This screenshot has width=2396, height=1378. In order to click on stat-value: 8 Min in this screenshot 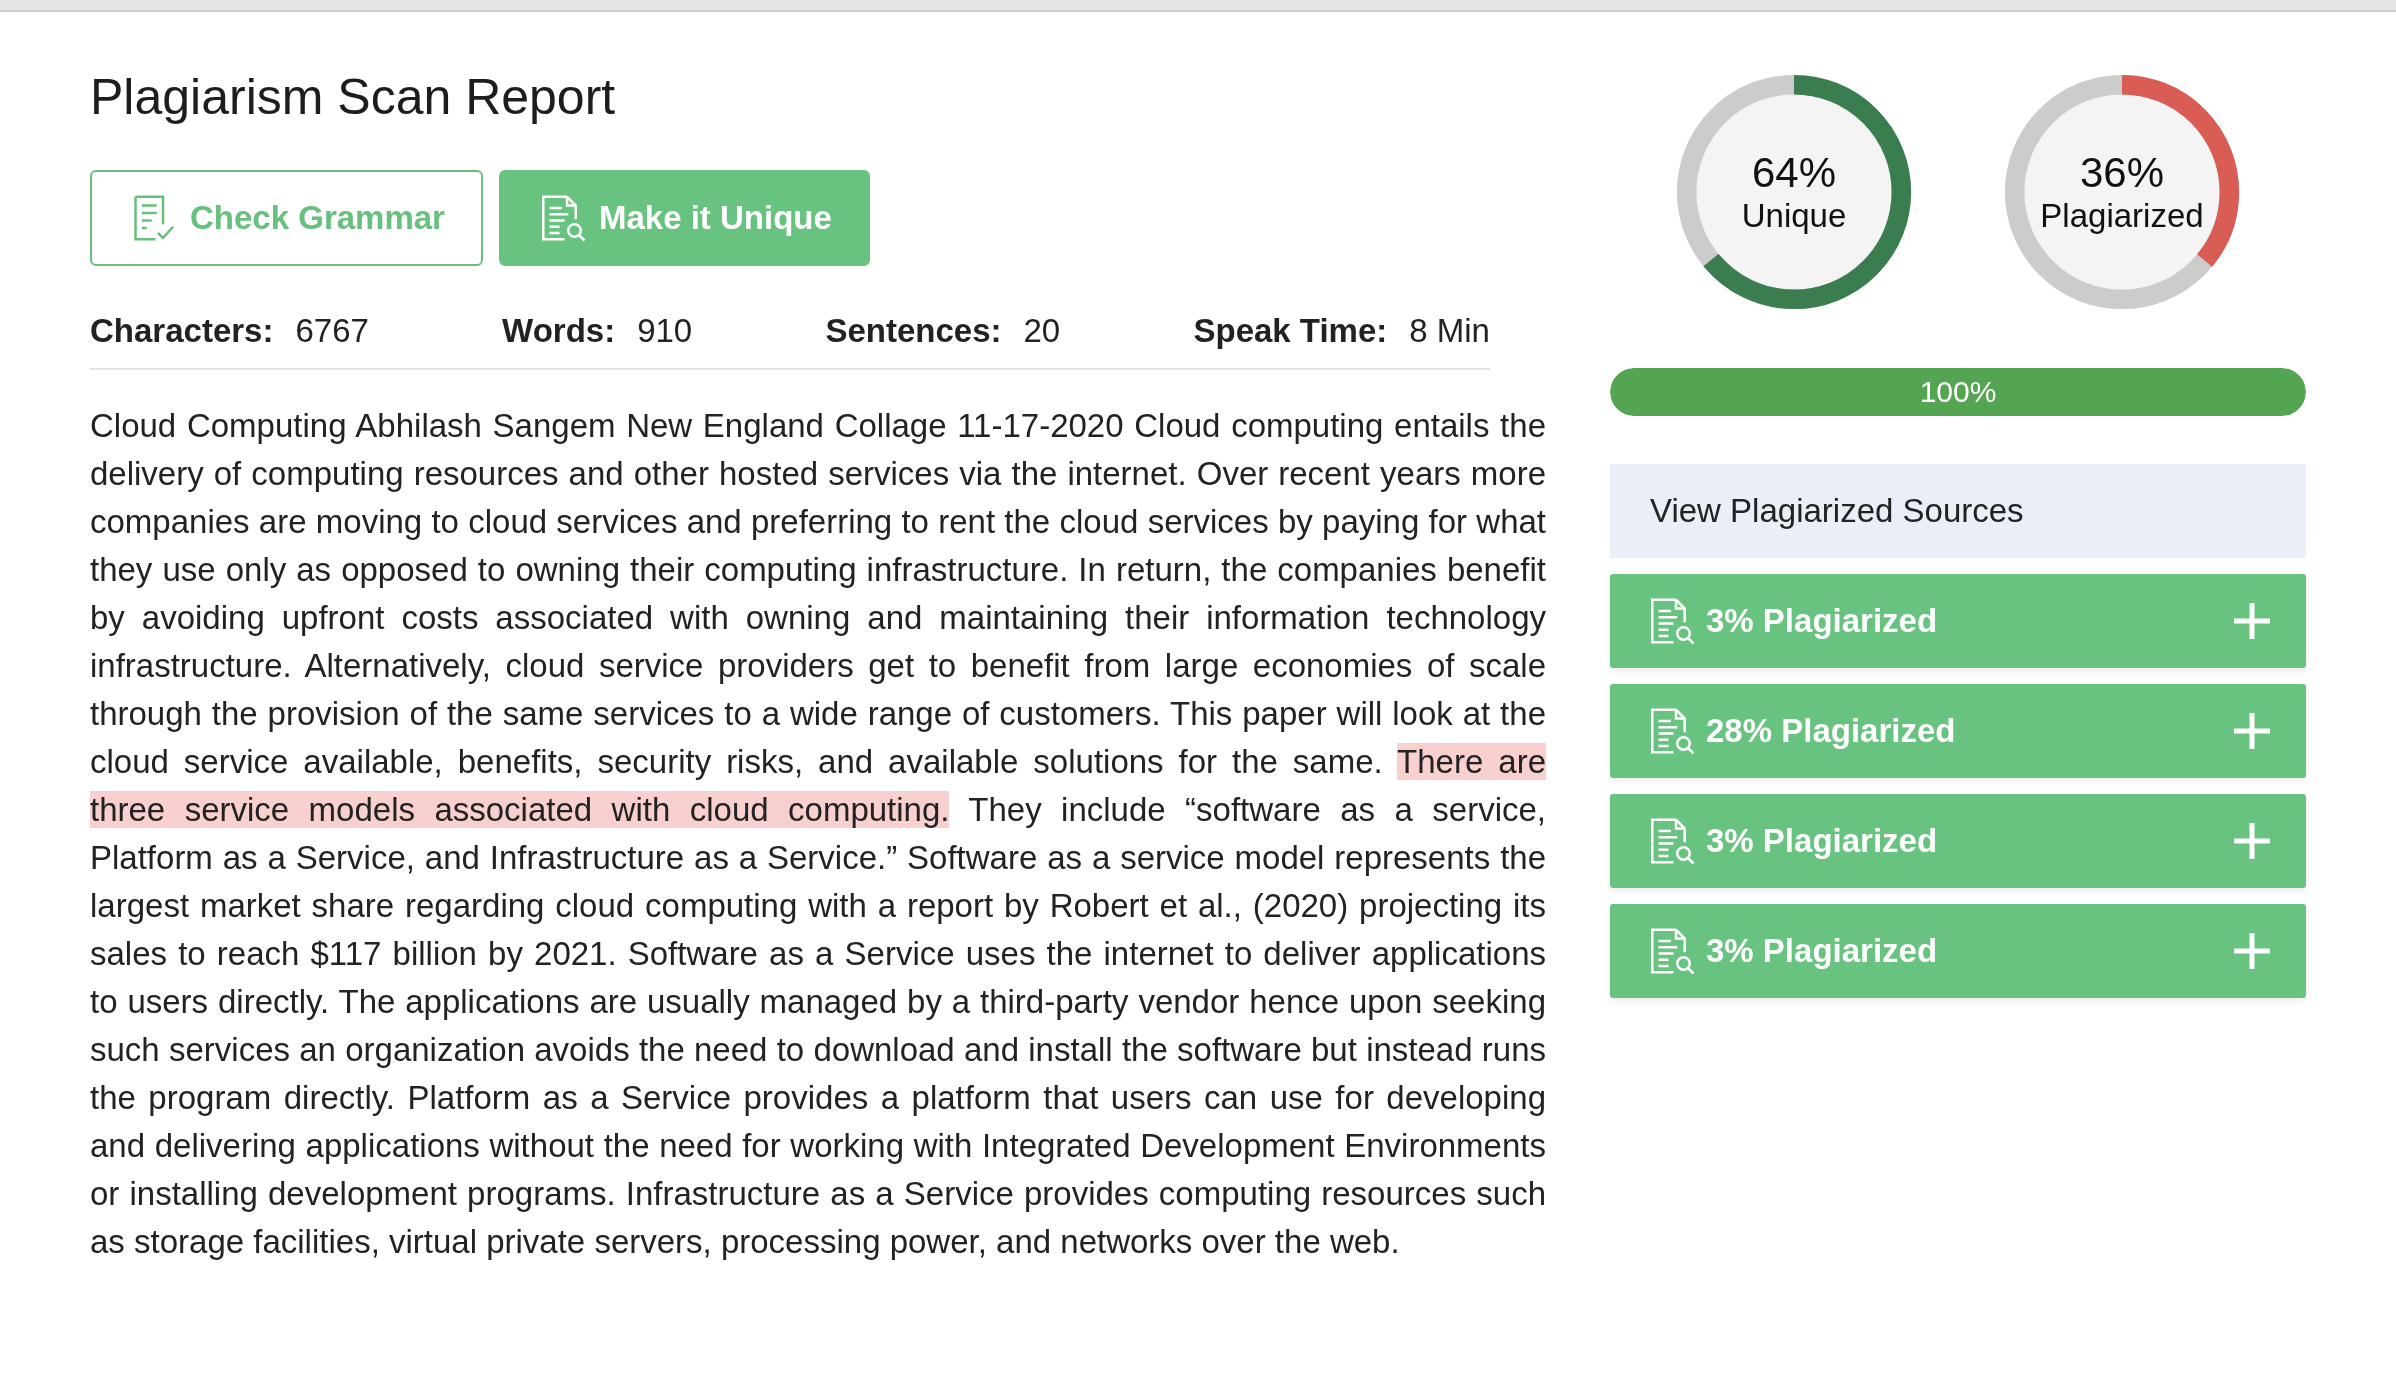, I will do `click(1449, 331)`.